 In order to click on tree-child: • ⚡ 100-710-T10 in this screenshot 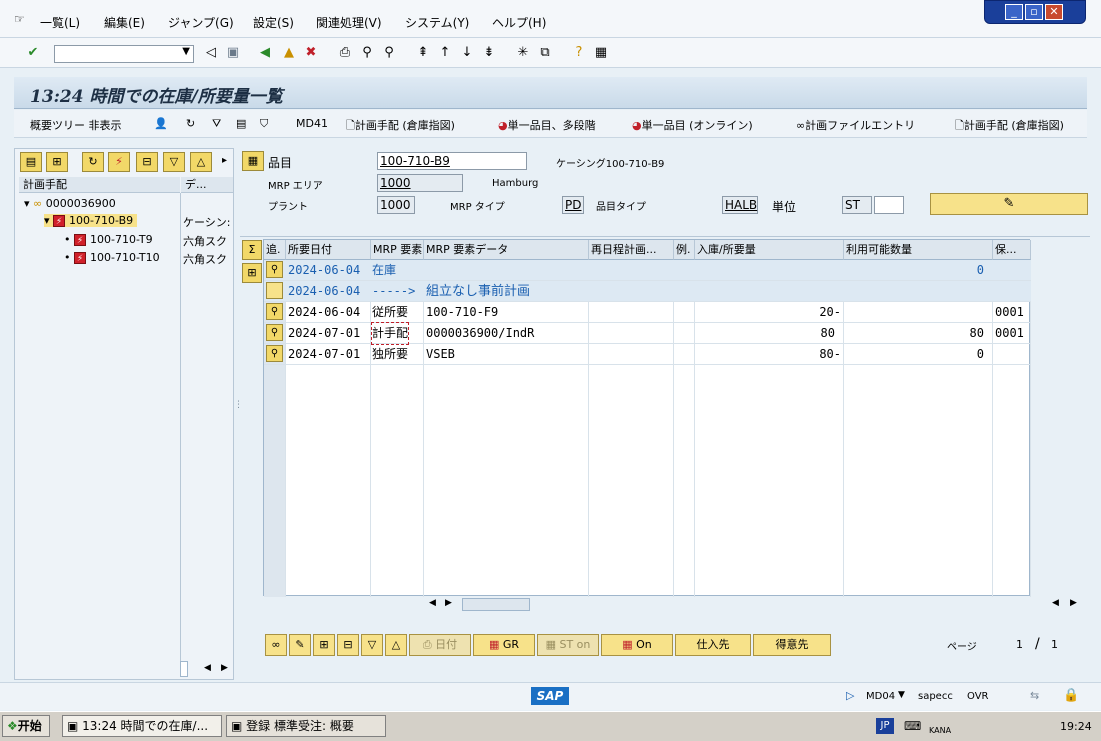, I will do `click(112, 257)`.